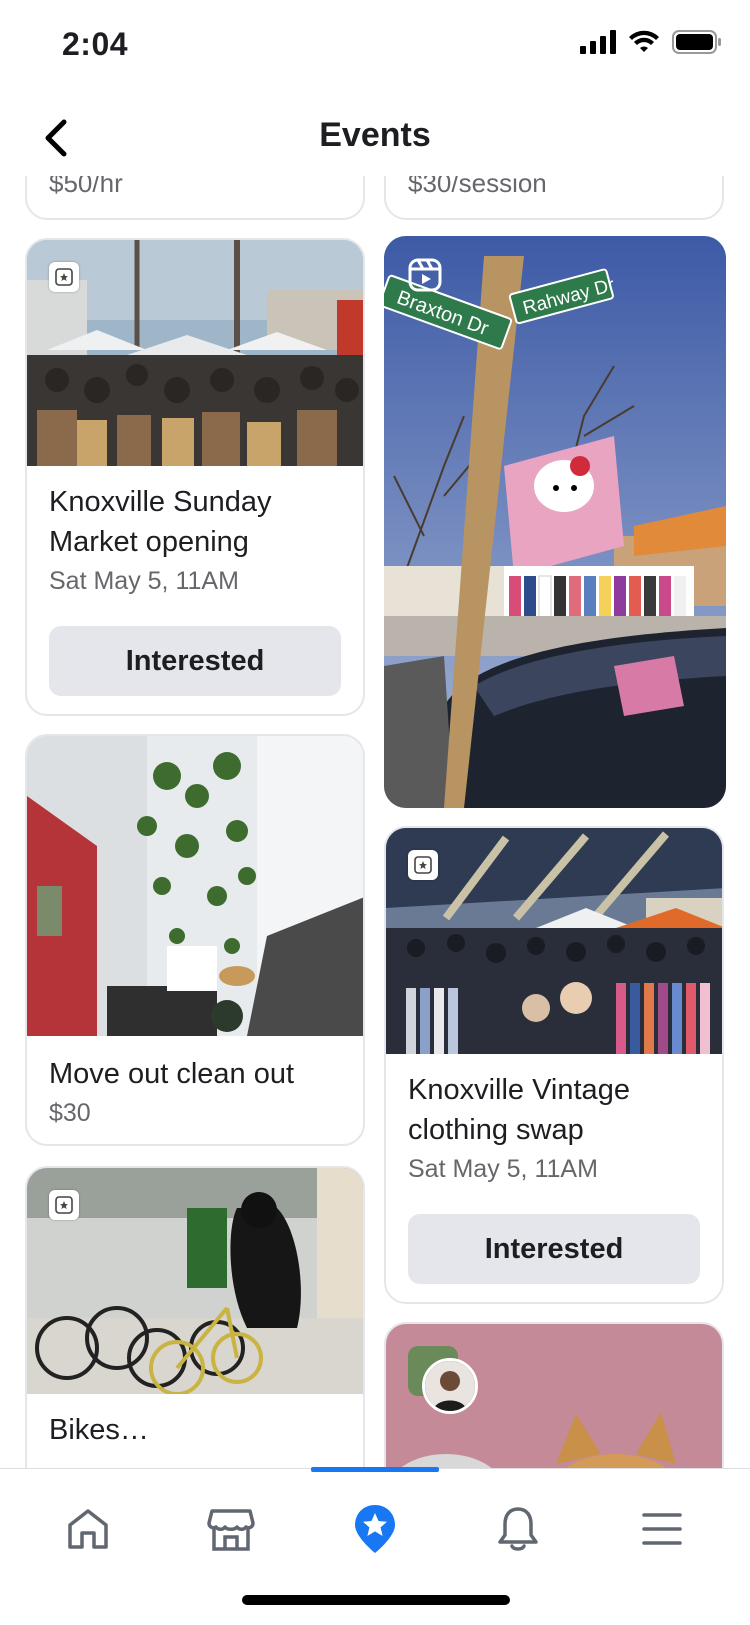 This screenshot has width=750, height=1625. I want to click on event-title: Move out clean out, so click(172, 1074).